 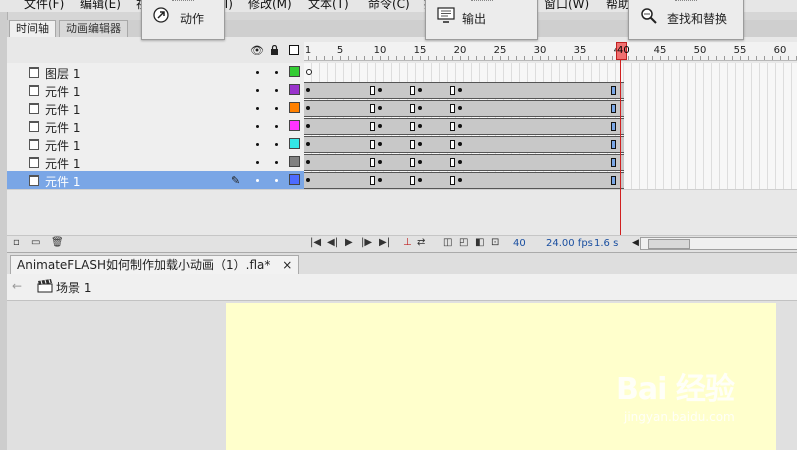 I want to click on close-tab-icon: ×, so click(x=287, y=265).